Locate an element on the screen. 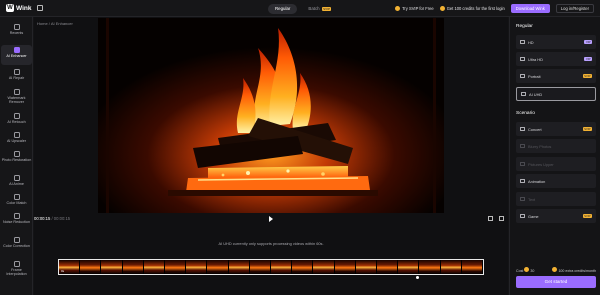 The image size is (600, 295). option-text: Text is located at coordinates (556, 199).